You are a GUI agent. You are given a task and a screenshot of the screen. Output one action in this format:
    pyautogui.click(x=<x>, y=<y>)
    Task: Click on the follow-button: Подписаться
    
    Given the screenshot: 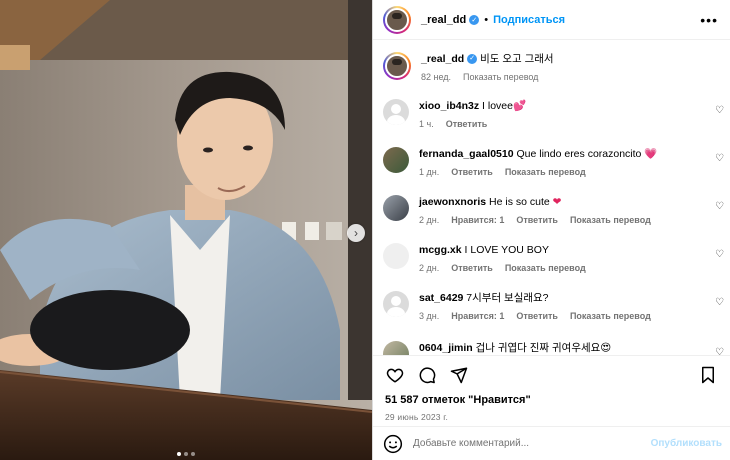 What is the action you would take?
    pyautogui.click(x=529, y=20)
    